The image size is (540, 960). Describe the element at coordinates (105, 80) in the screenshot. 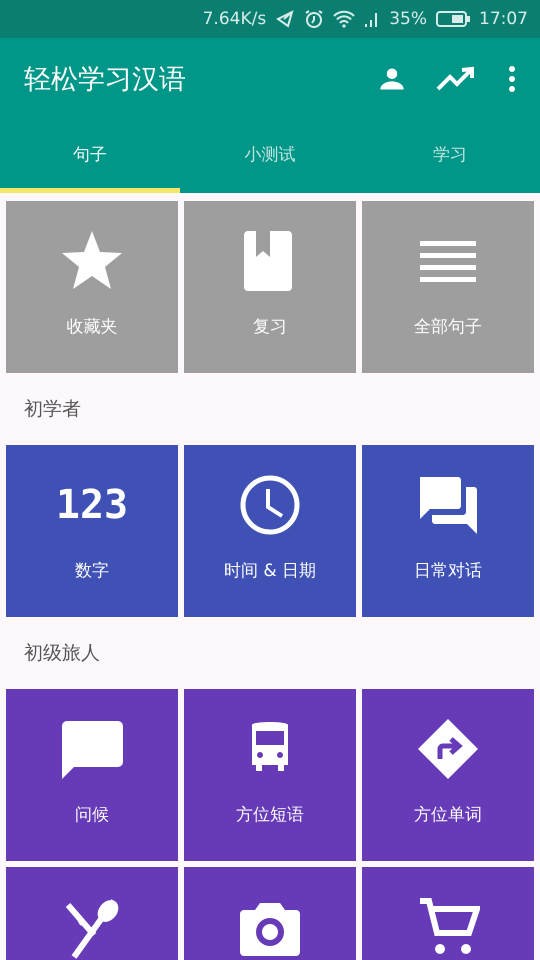

I see `app-title: 轻松学习汉语` at that location.